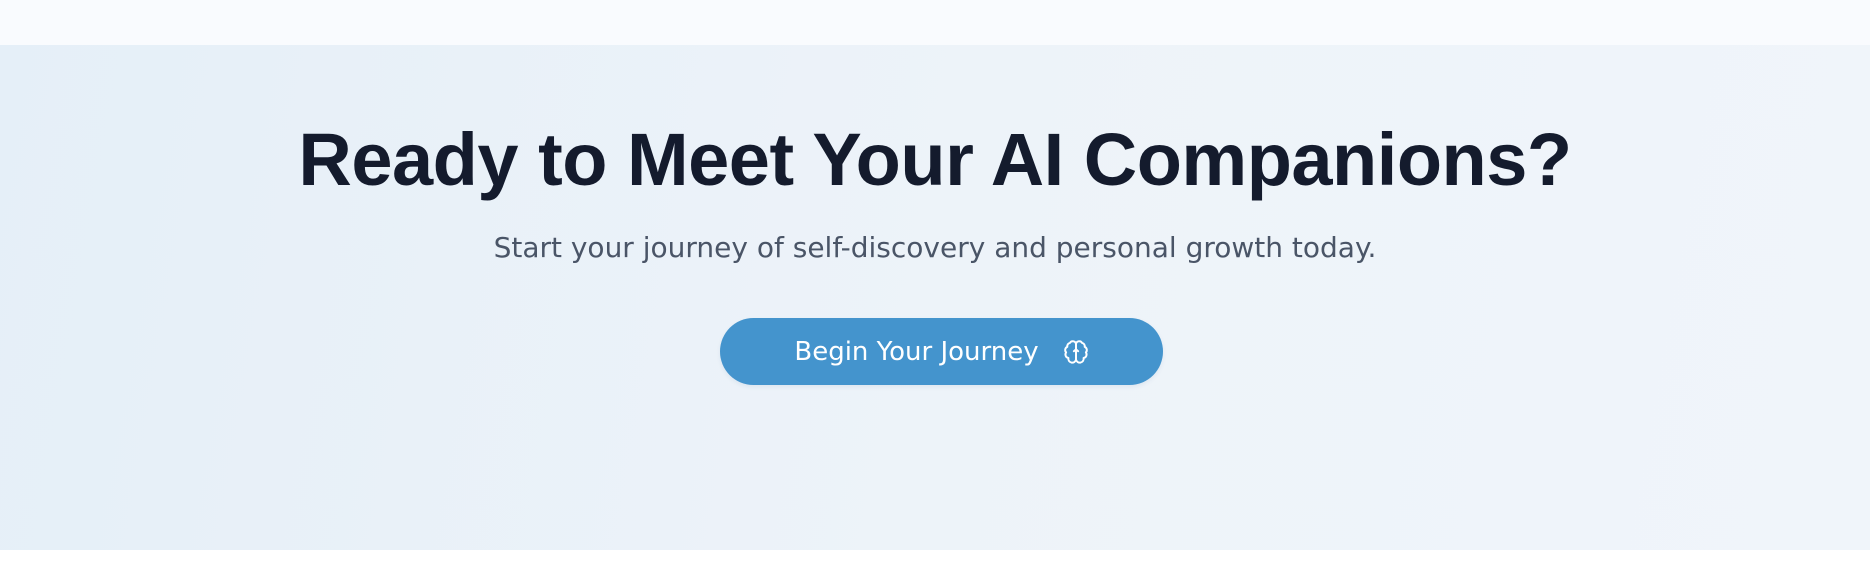  I want to click on begin-journey-button-label: Begin Your Journey, so click(916, 351).